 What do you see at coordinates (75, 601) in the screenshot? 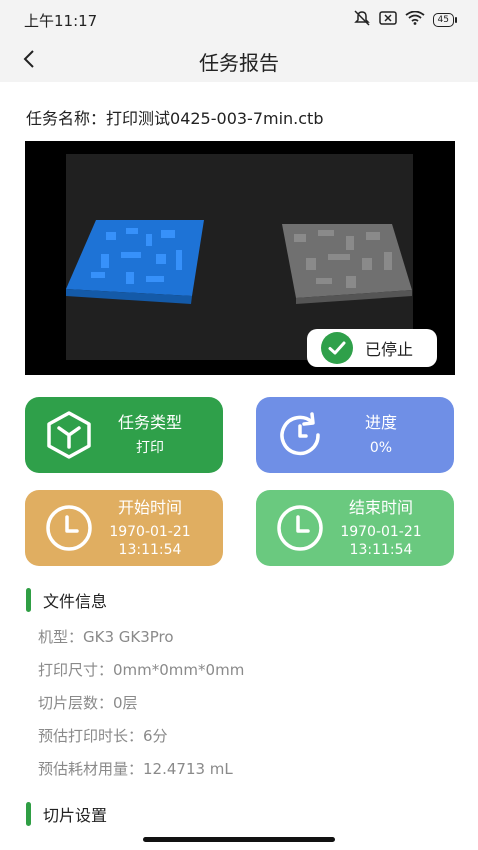
I see `file-info-title: 文件信息` at bounding box center [75, 601].